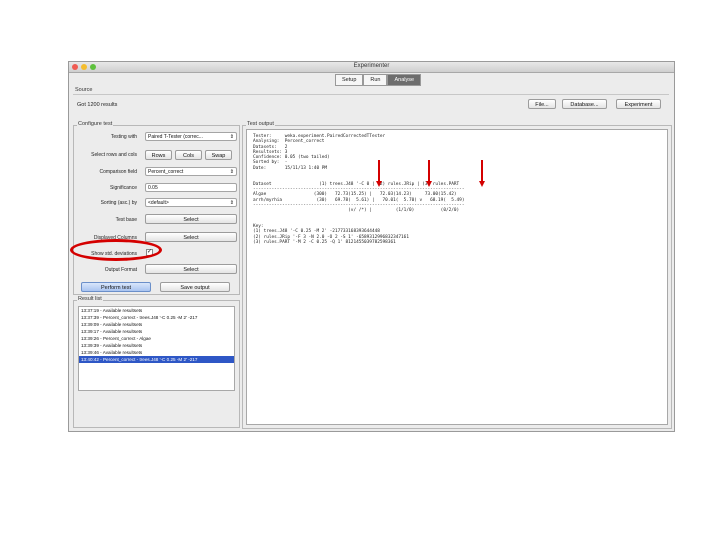  I want to click on title-bar: Experimenter, so click(371, 67).